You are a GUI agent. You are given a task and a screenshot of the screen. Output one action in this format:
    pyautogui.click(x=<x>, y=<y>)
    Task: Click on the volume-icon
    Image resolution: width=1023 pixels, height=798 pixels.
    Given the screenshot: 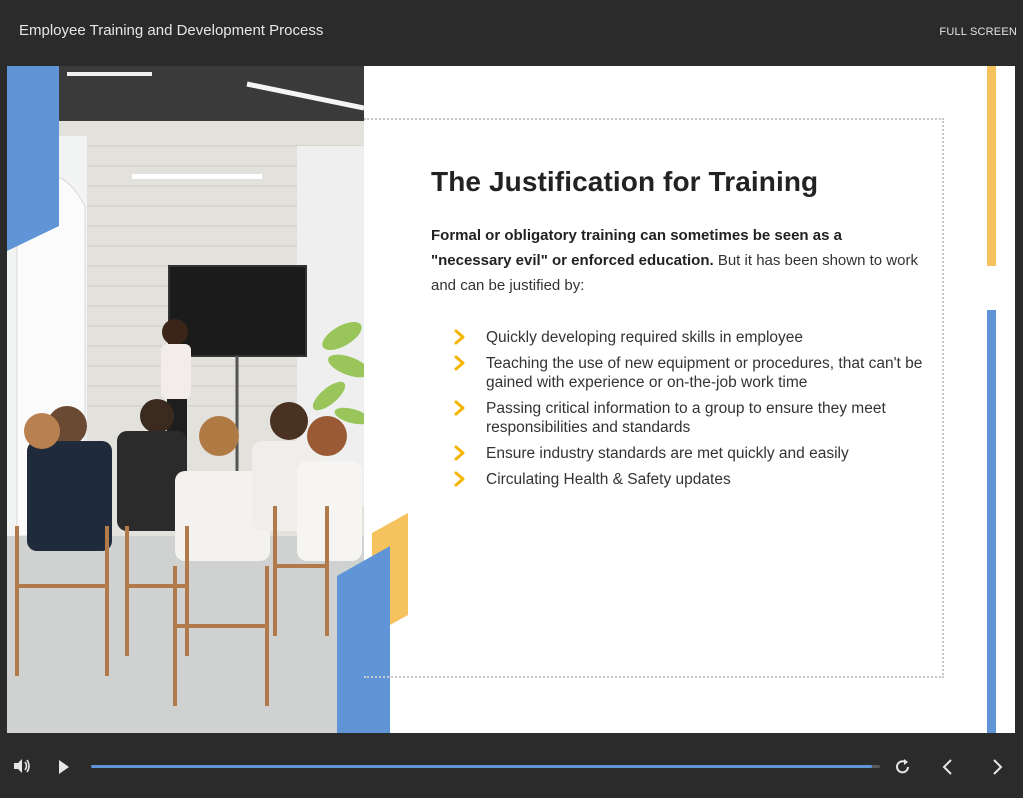 What is the action you would take?
    pyautogui.click(x=22, y=766)
    